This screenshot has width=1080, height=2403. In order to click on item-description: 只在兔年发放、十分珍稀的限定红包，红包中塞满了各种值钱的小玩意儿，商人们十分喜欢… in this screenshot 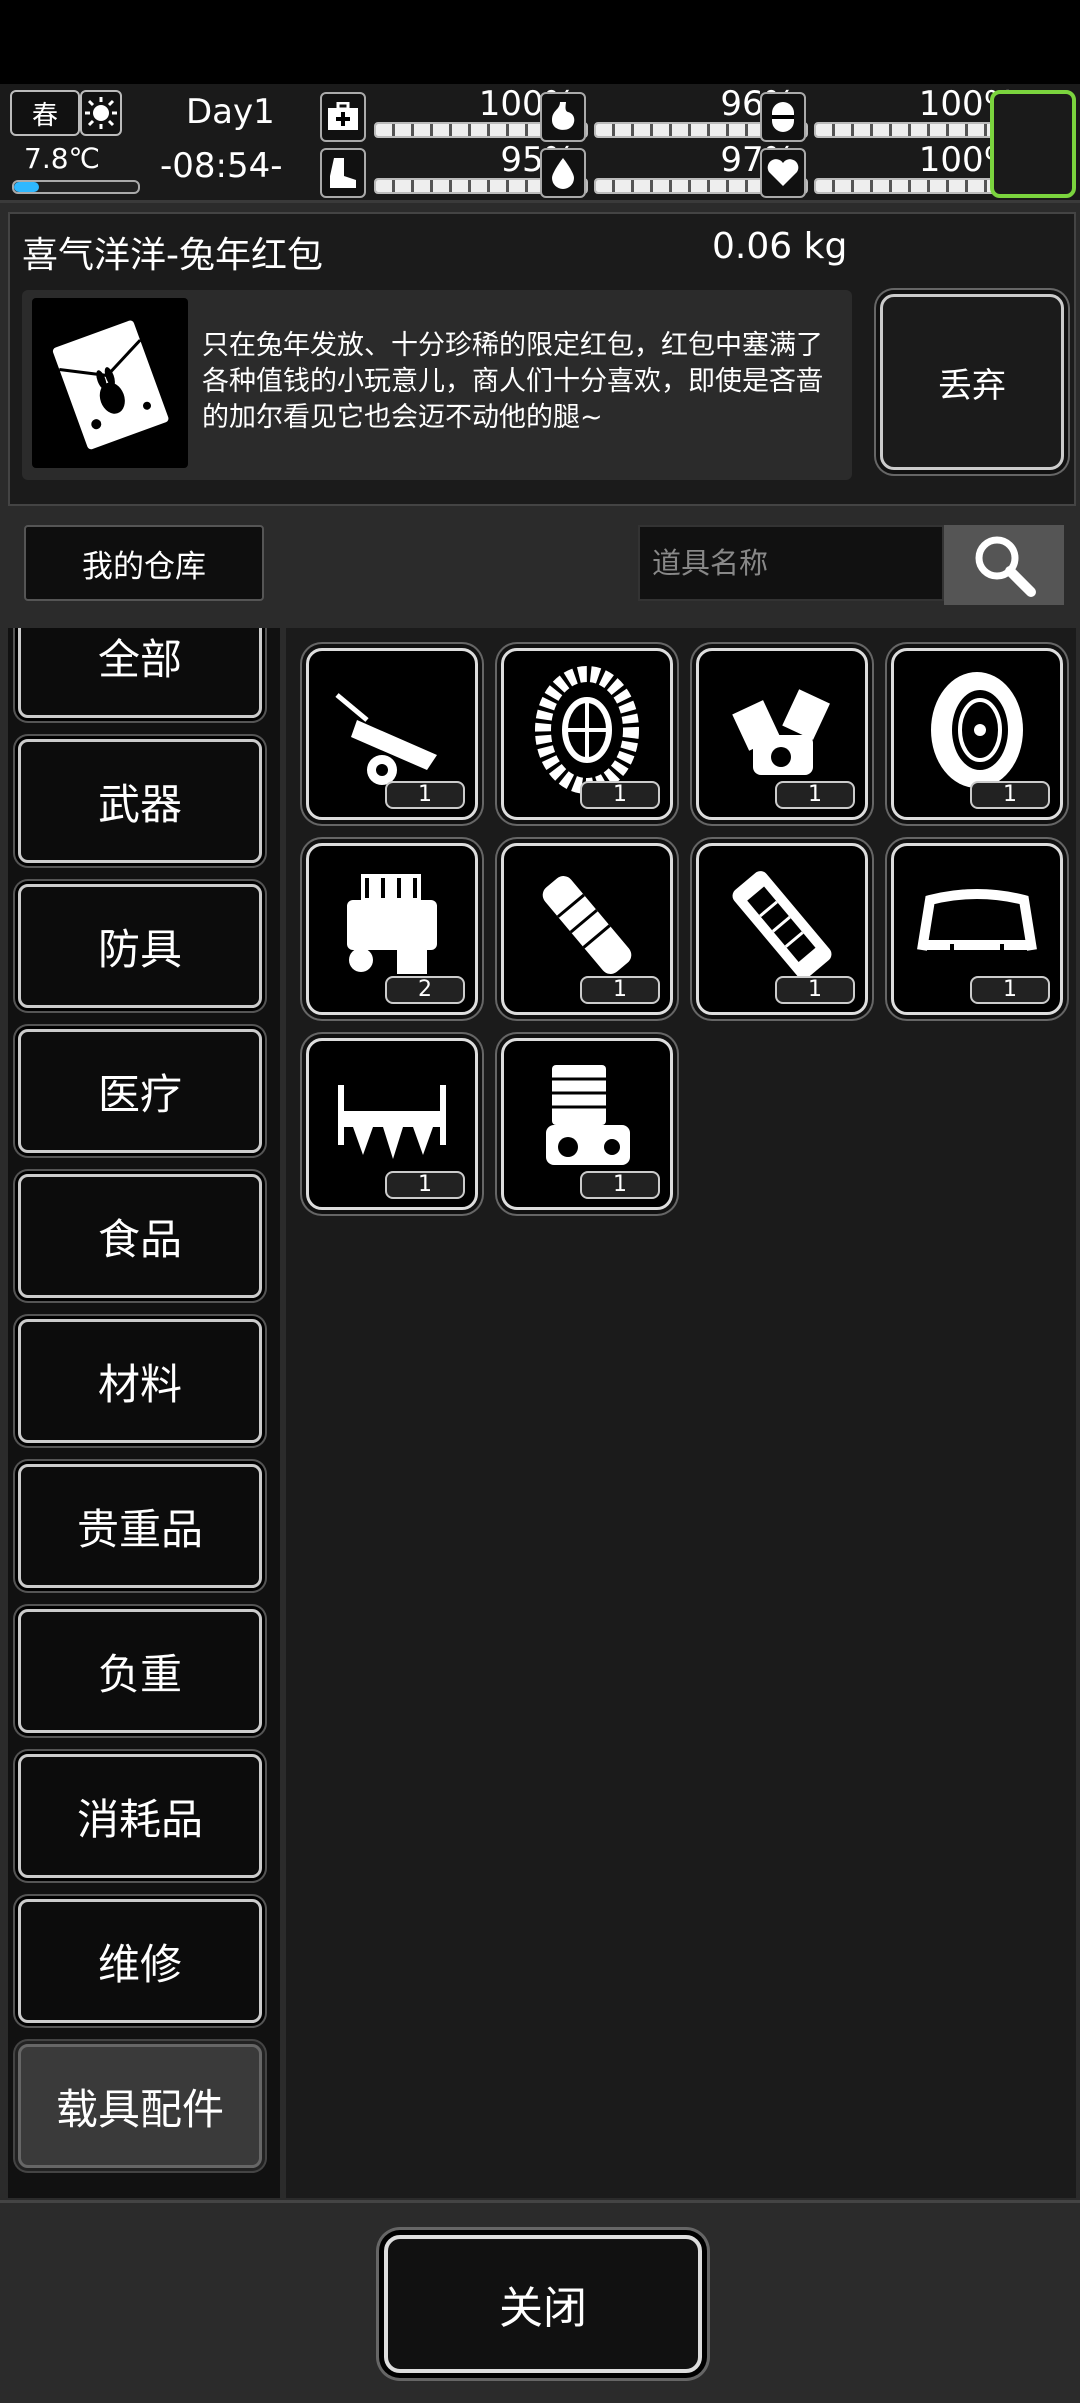, I will do `click(512, 381)`.